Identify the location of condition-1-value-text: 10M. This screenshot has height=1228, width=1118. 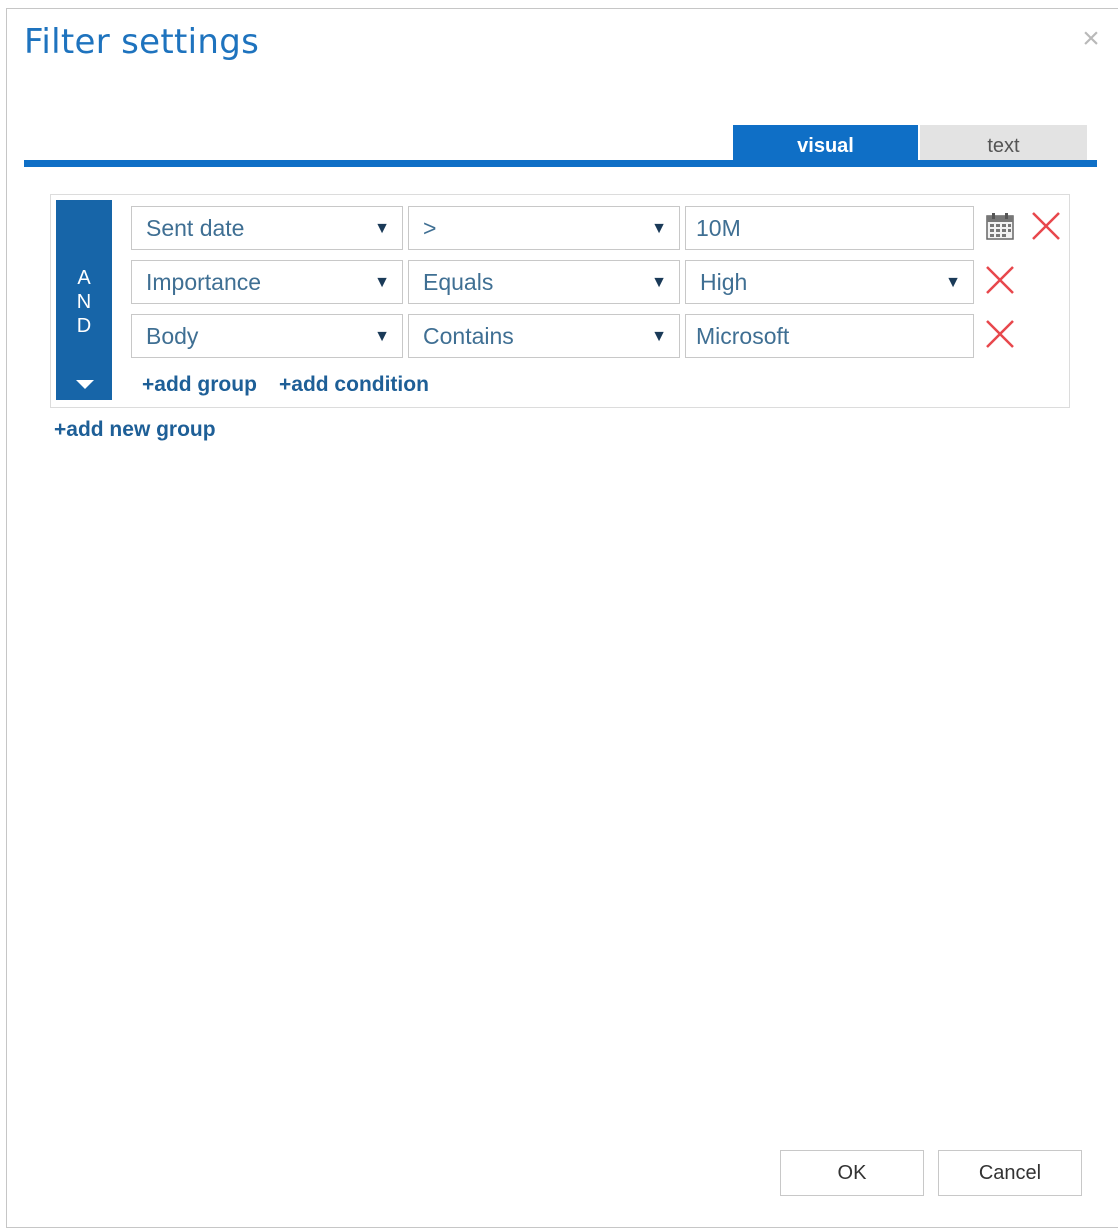
(718, 228).